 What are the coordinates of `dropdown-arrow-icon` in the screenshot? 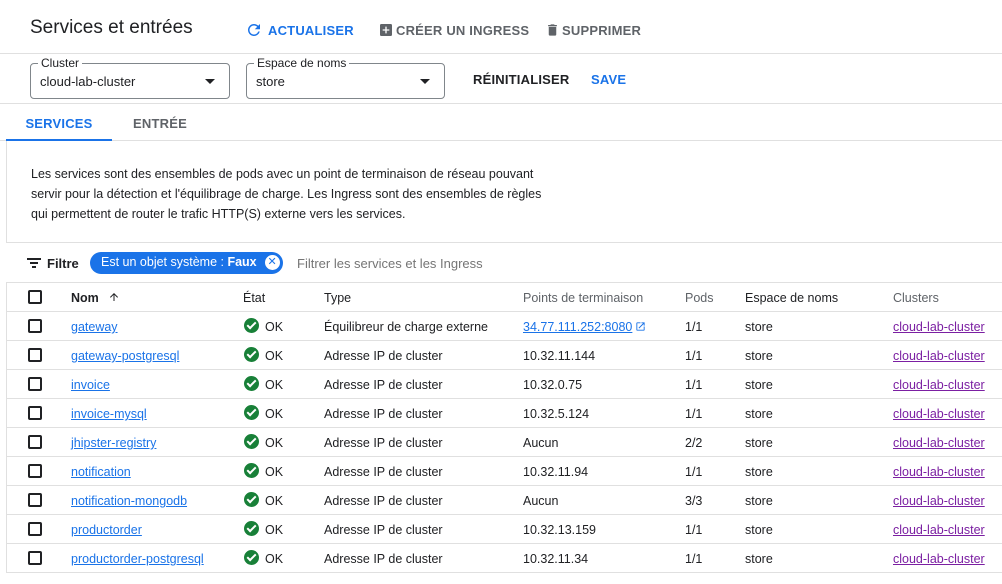 It's located at (425, 81).